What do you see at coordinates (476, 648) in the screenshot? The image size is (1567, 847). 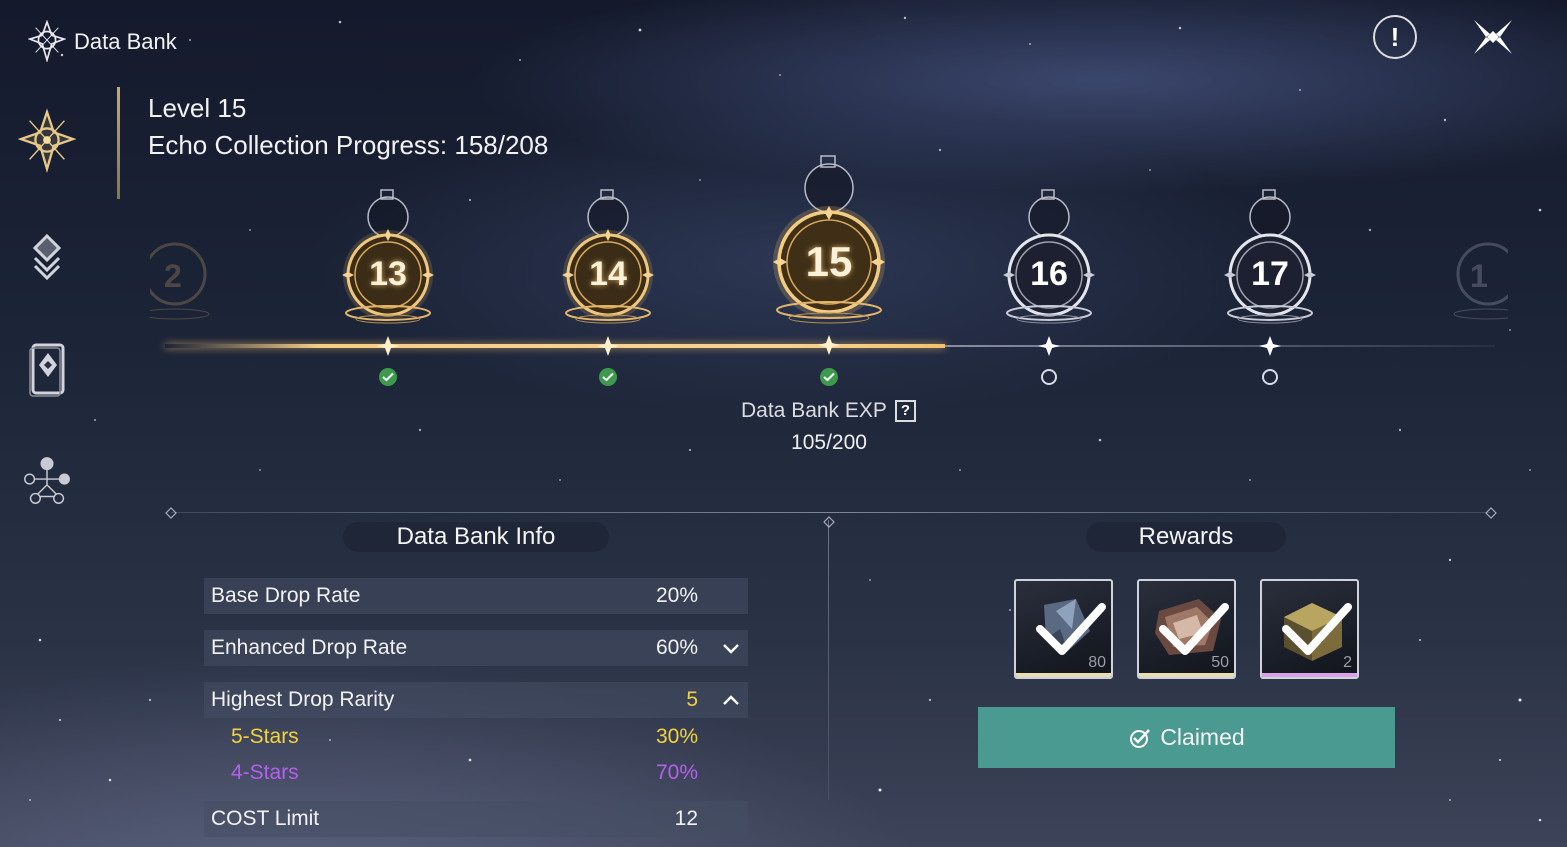 I see `info-row-enhanced-drop: Enhanced Drop Rate 60%` at bounding box center [476, 648].